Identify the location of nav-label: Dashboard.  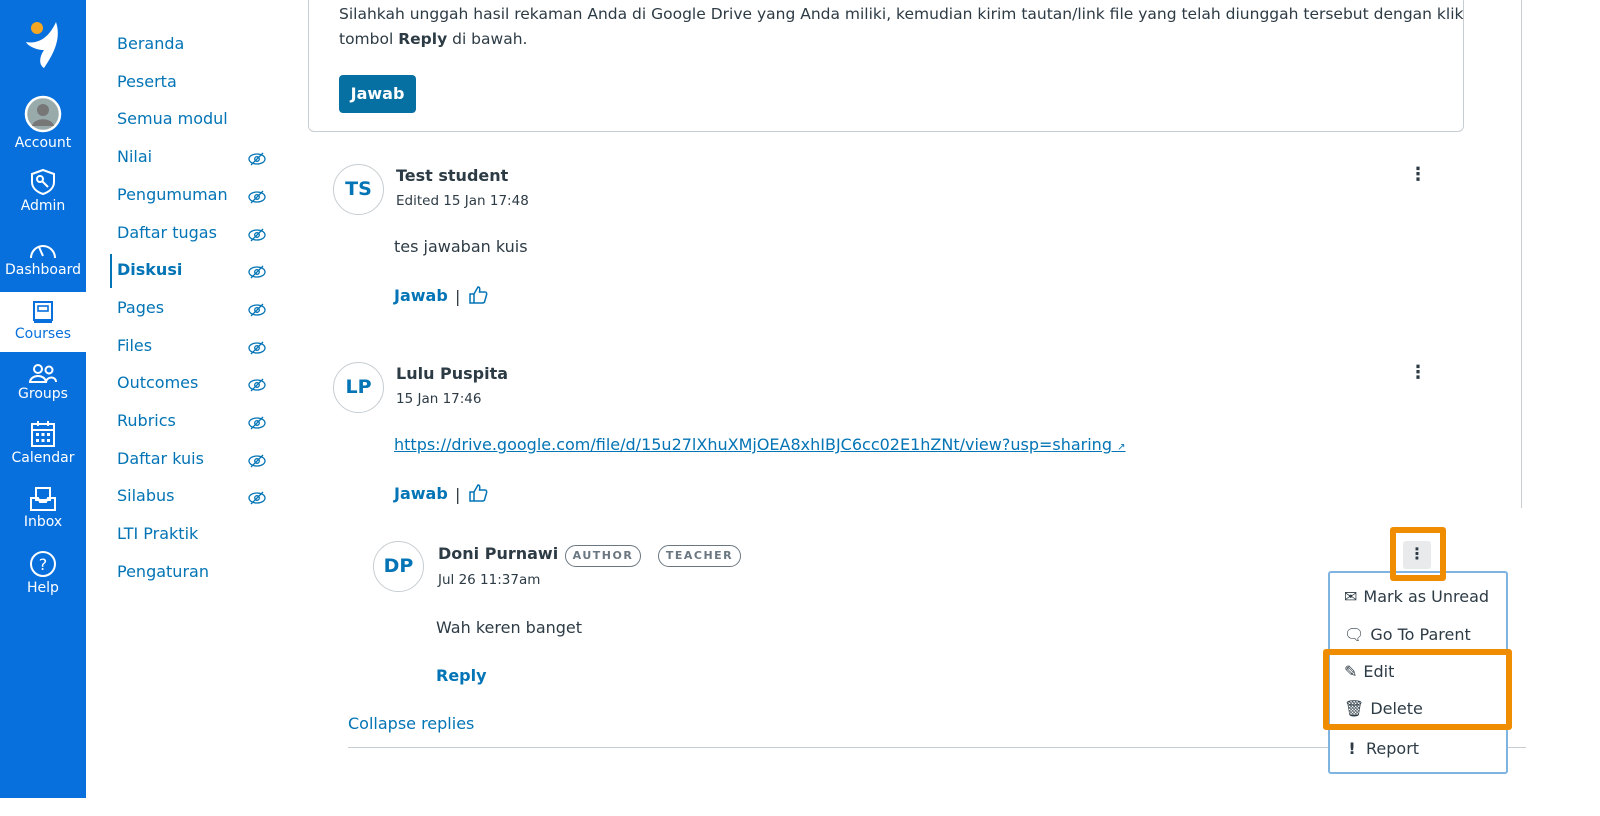
(43, 270).